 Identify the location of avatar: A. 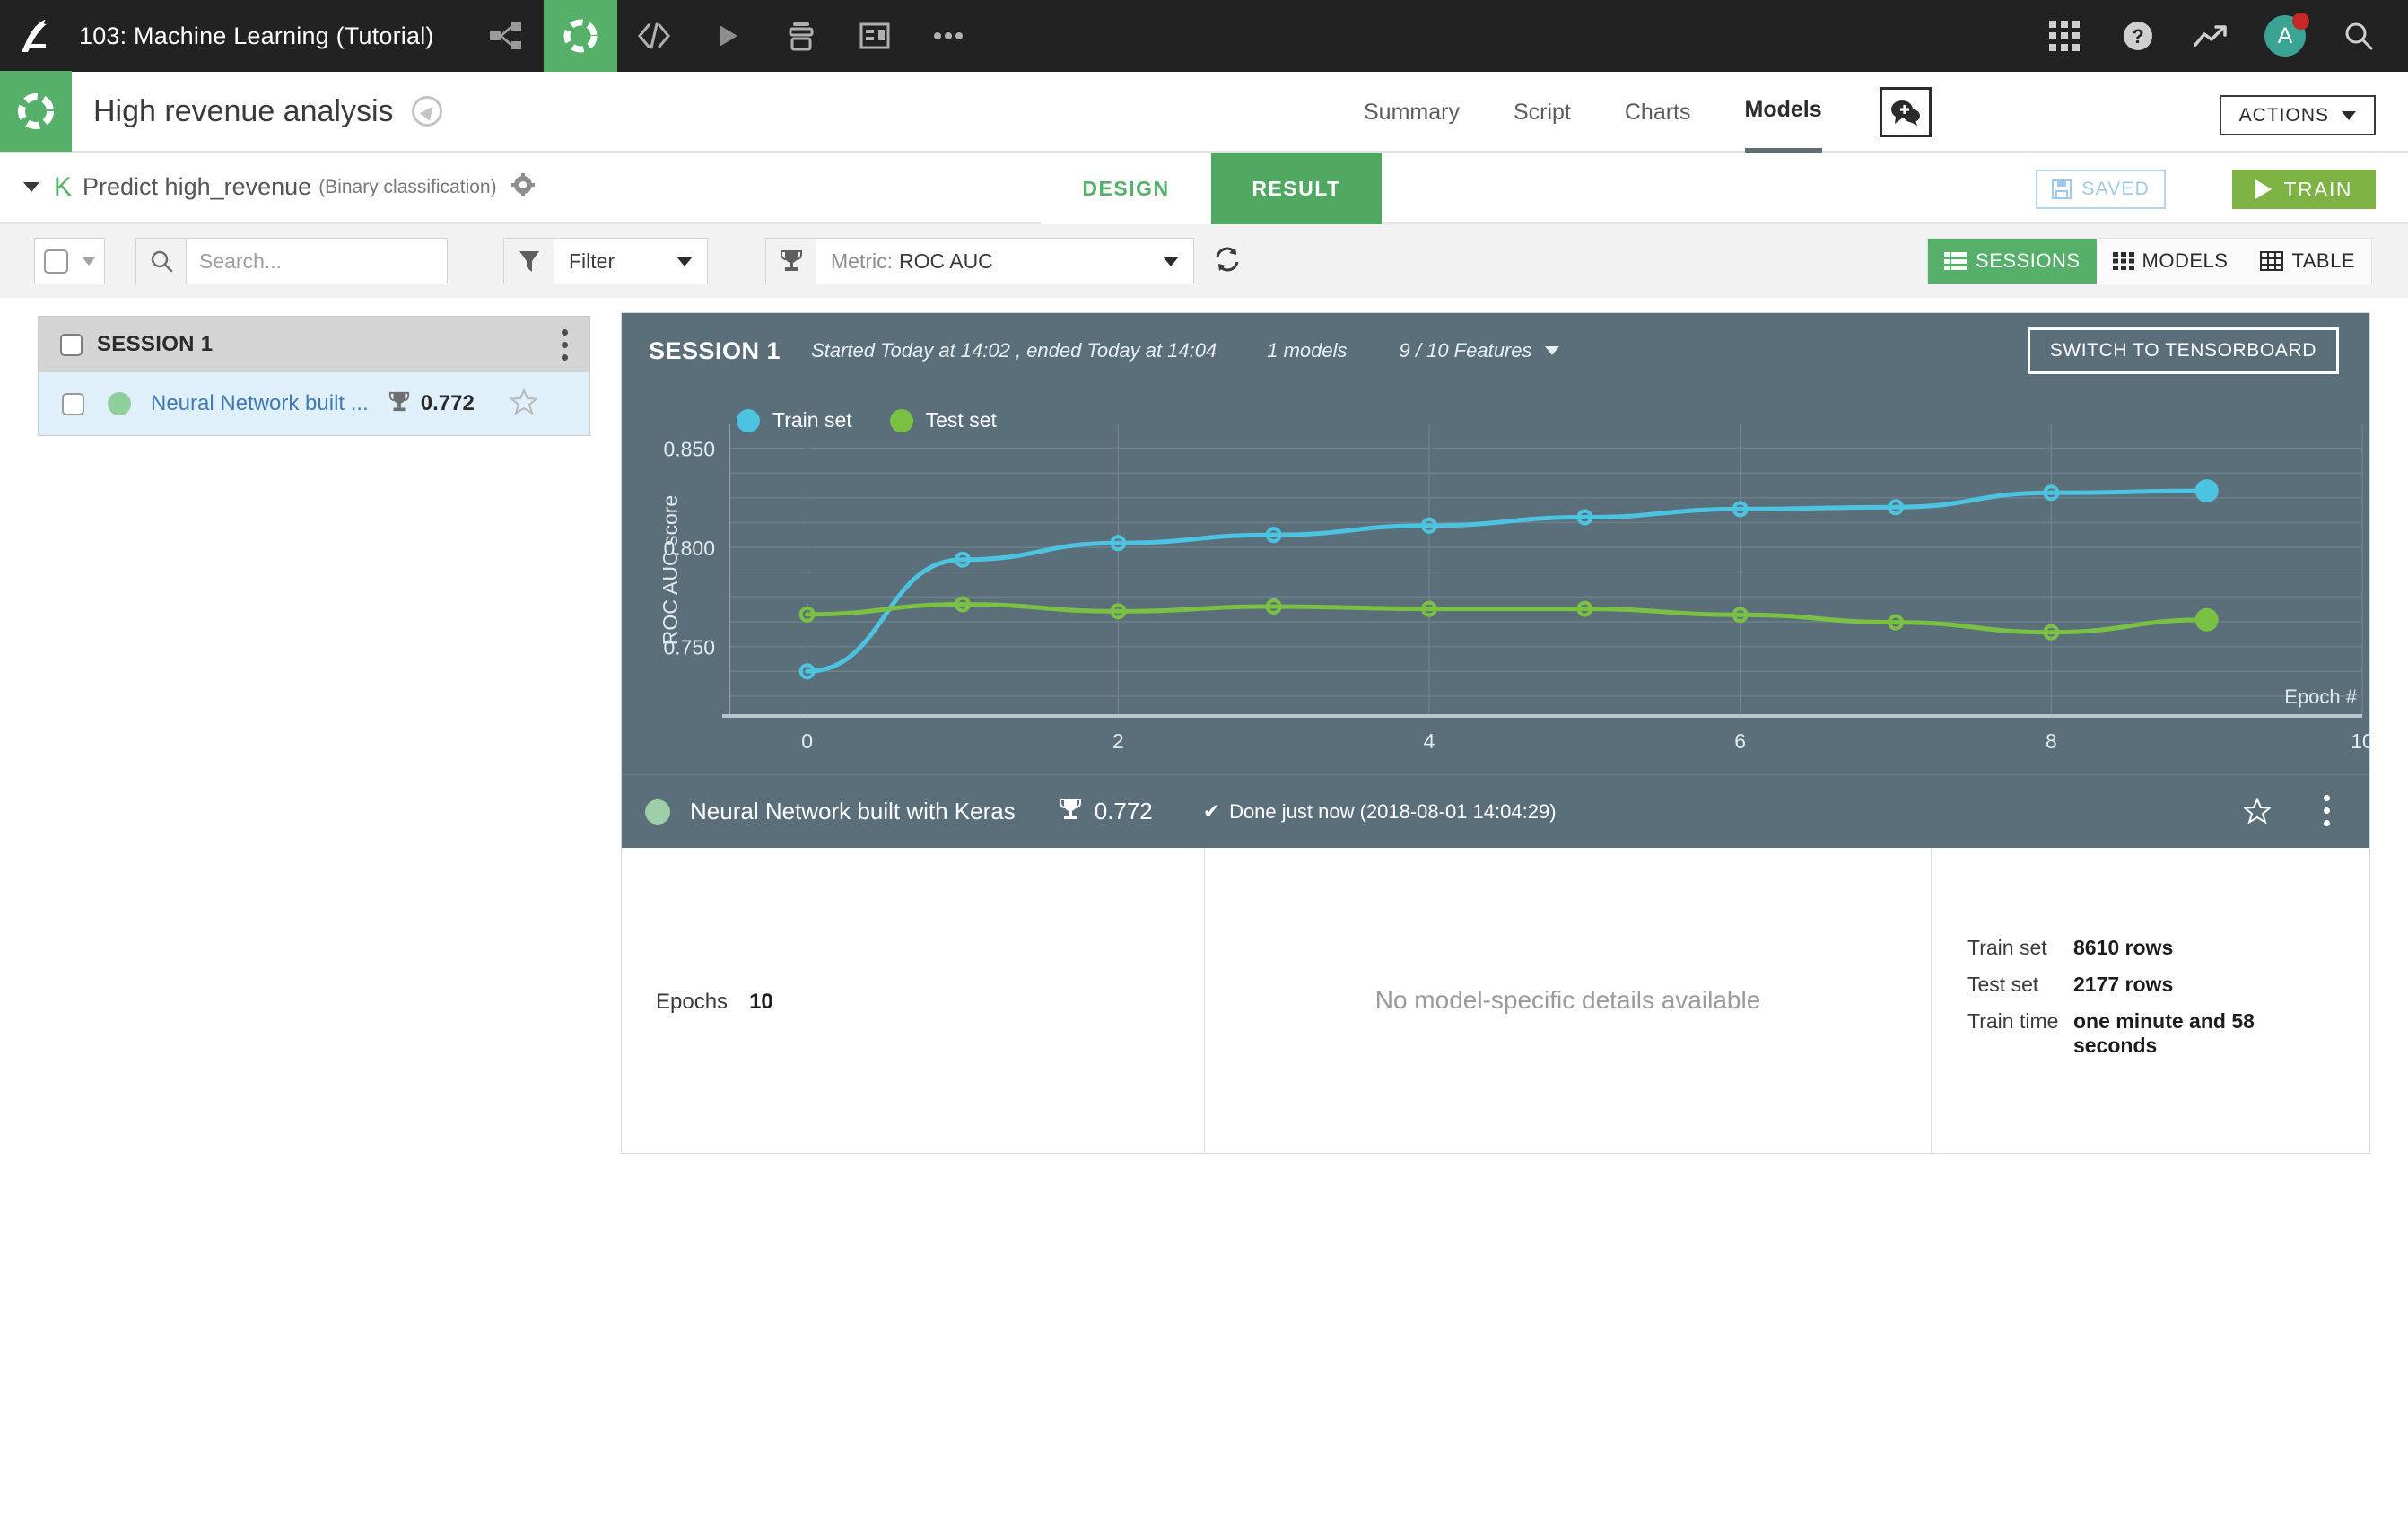
(2285, 36).